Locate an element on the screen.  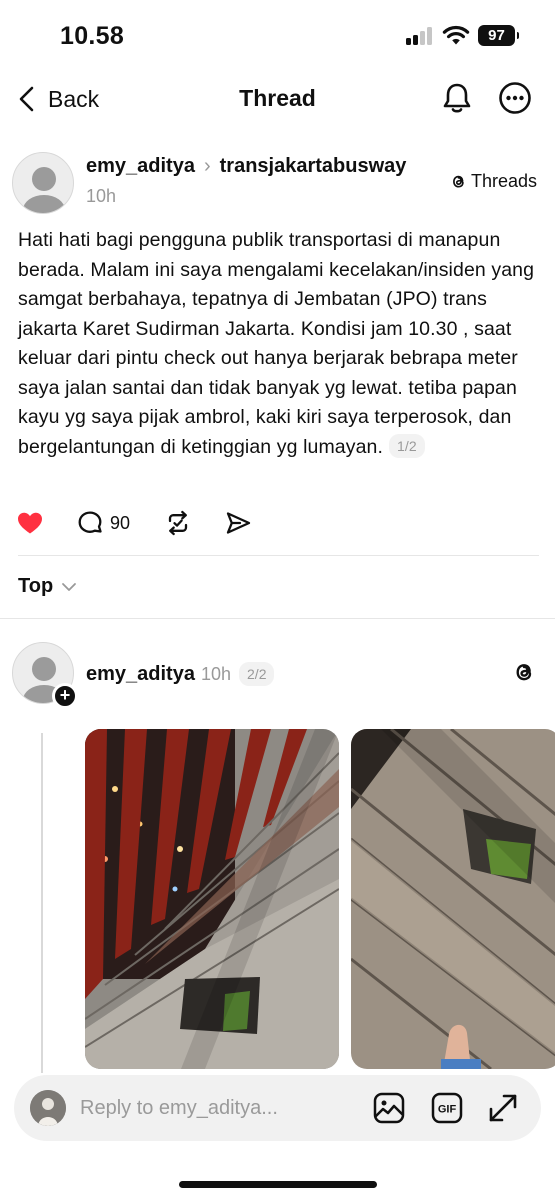
repost-button is located at coordinates (178, 523).